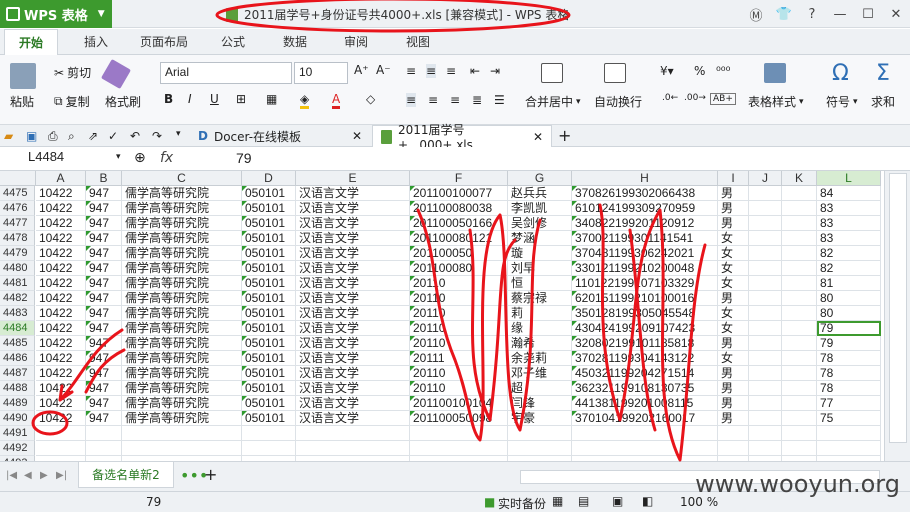 The image size is (910, 512). I want to click on zoom-search-icon: ⊕, so click(140, 158).